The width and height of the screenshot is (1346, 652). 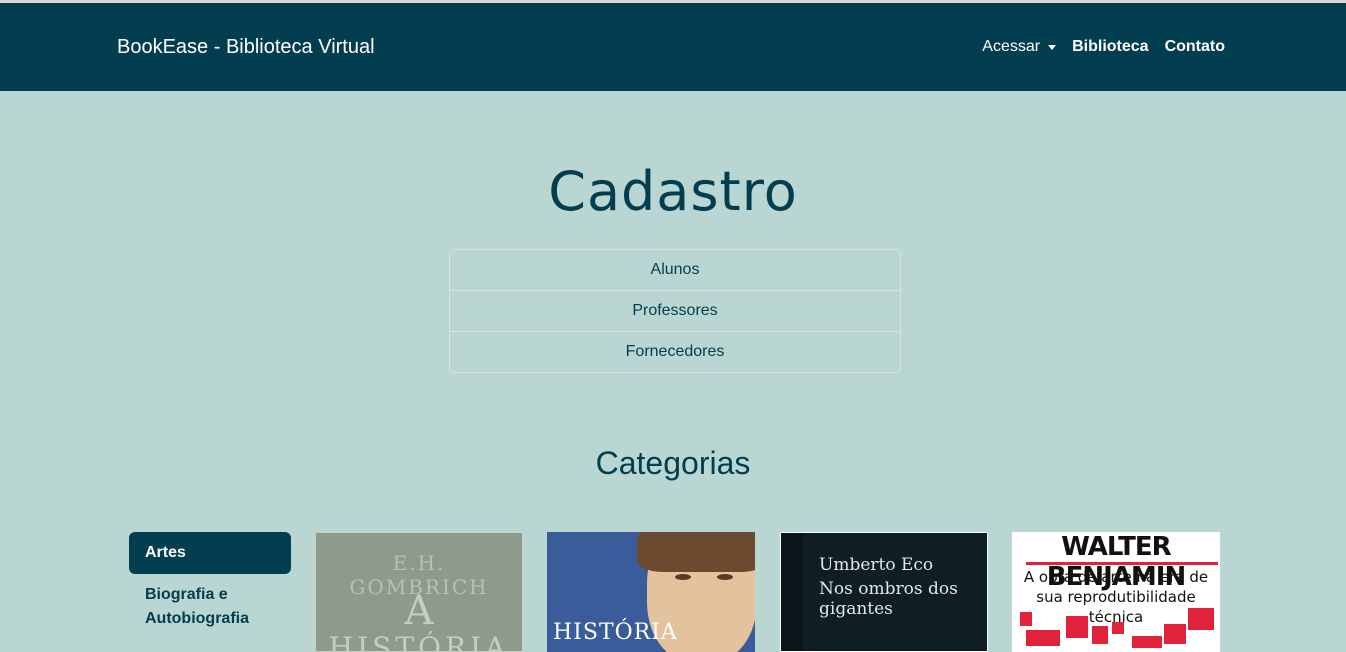 What do you see at coordinates (210, 553) in the screenshot?
I see `category-item-artes: Artes` at bounding box center [210, 553].